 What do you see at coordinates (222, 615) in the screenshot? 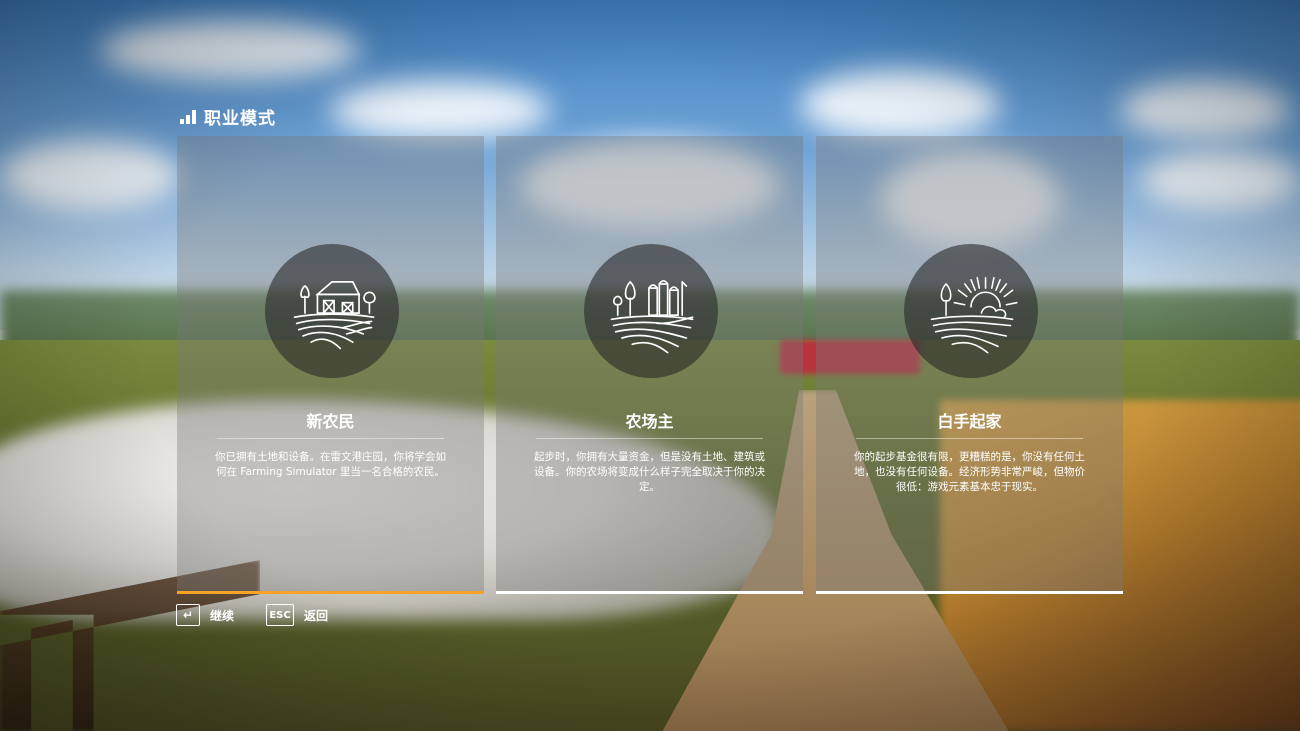
I see `continue-label: 继续` at bounding box center [222, 615].